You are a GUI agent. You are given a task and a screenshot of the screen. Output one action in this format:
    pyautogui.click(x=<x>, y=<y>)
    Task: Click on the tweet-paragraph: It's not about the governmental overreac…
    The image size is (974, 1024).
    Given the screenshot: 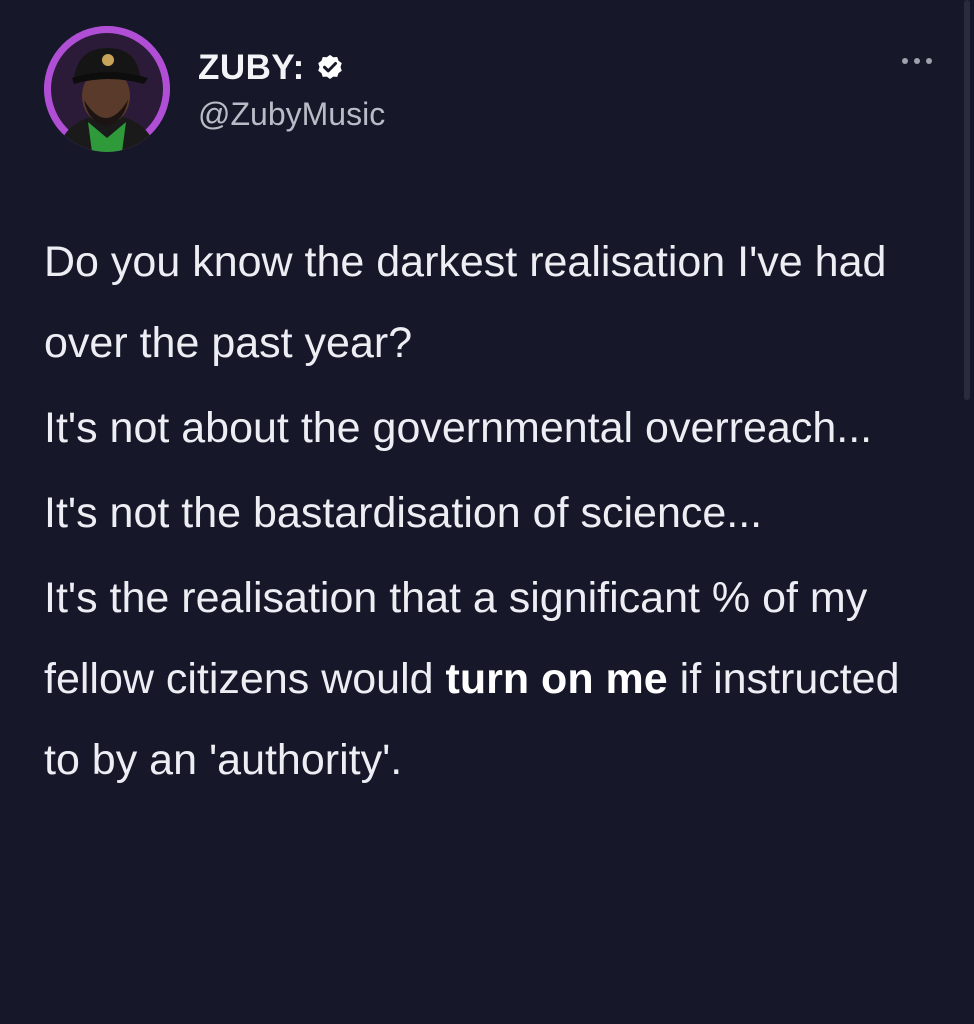 What is the action you would take?
    pyautogui.click(x=494, y=428)
    